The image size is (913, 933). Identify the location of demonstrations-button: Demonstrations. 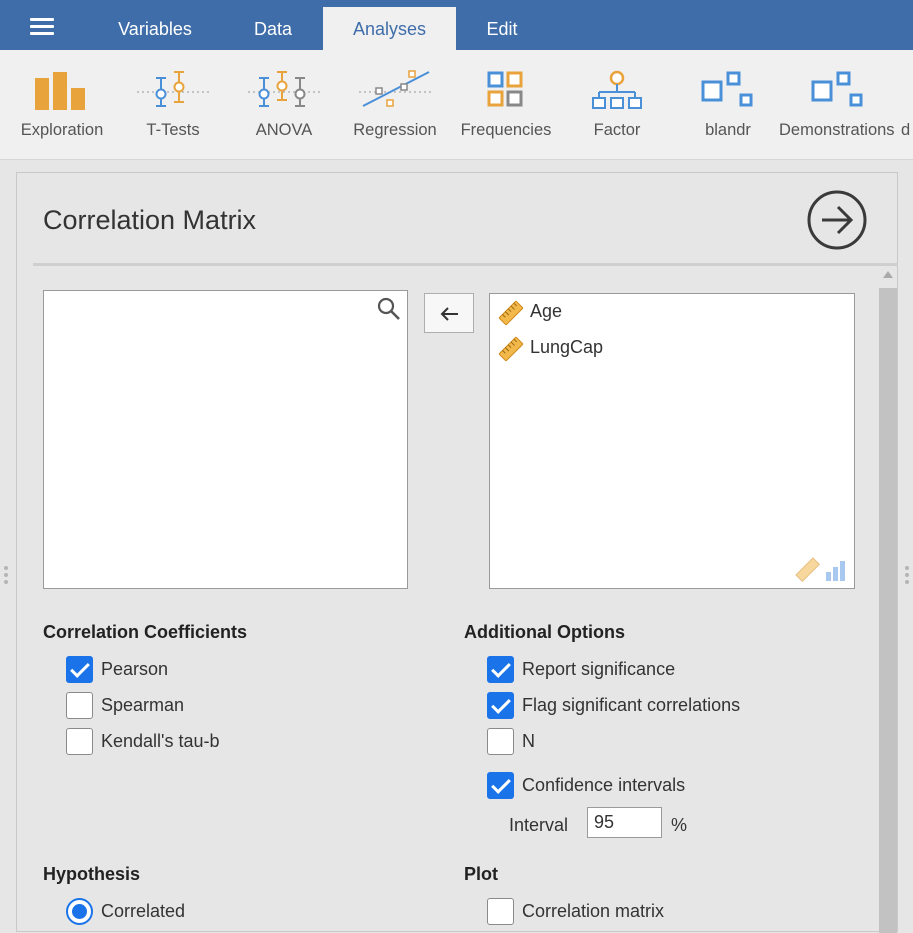
(838, 104).